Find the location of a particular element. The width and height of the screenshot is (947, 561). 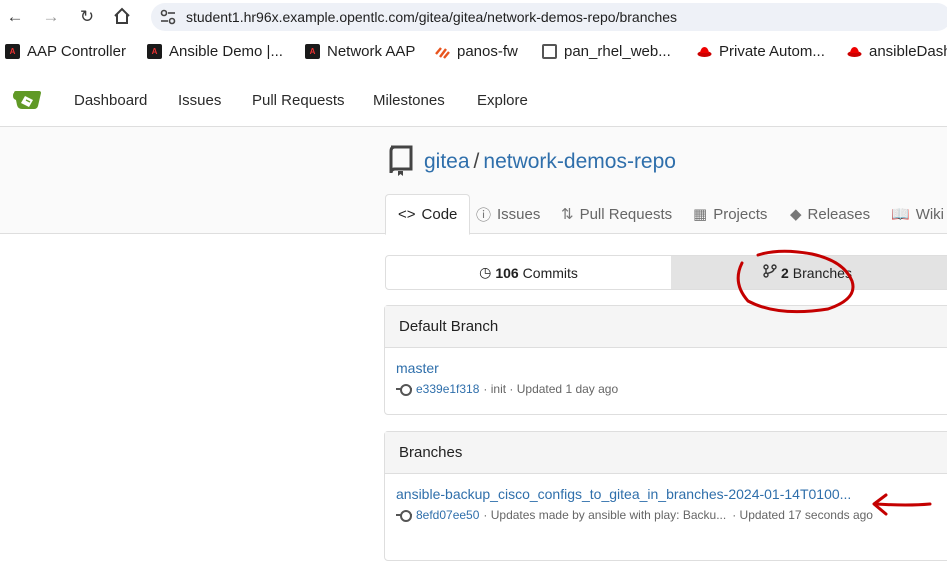

default-branch-link: master is located at coordinates (671, 368).